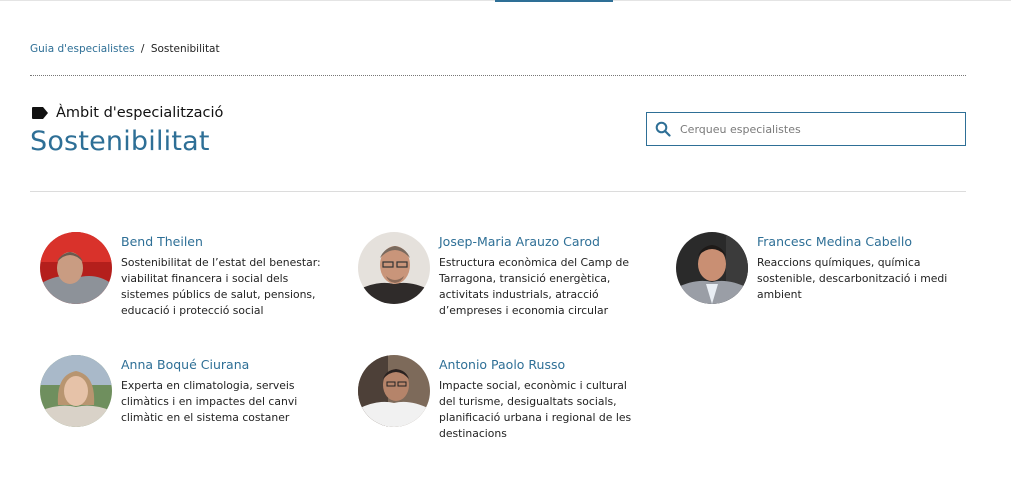  What do you see at coordinates (815, 129) in the screenshot?
I see `search-input` at bounding box center [815, 129].